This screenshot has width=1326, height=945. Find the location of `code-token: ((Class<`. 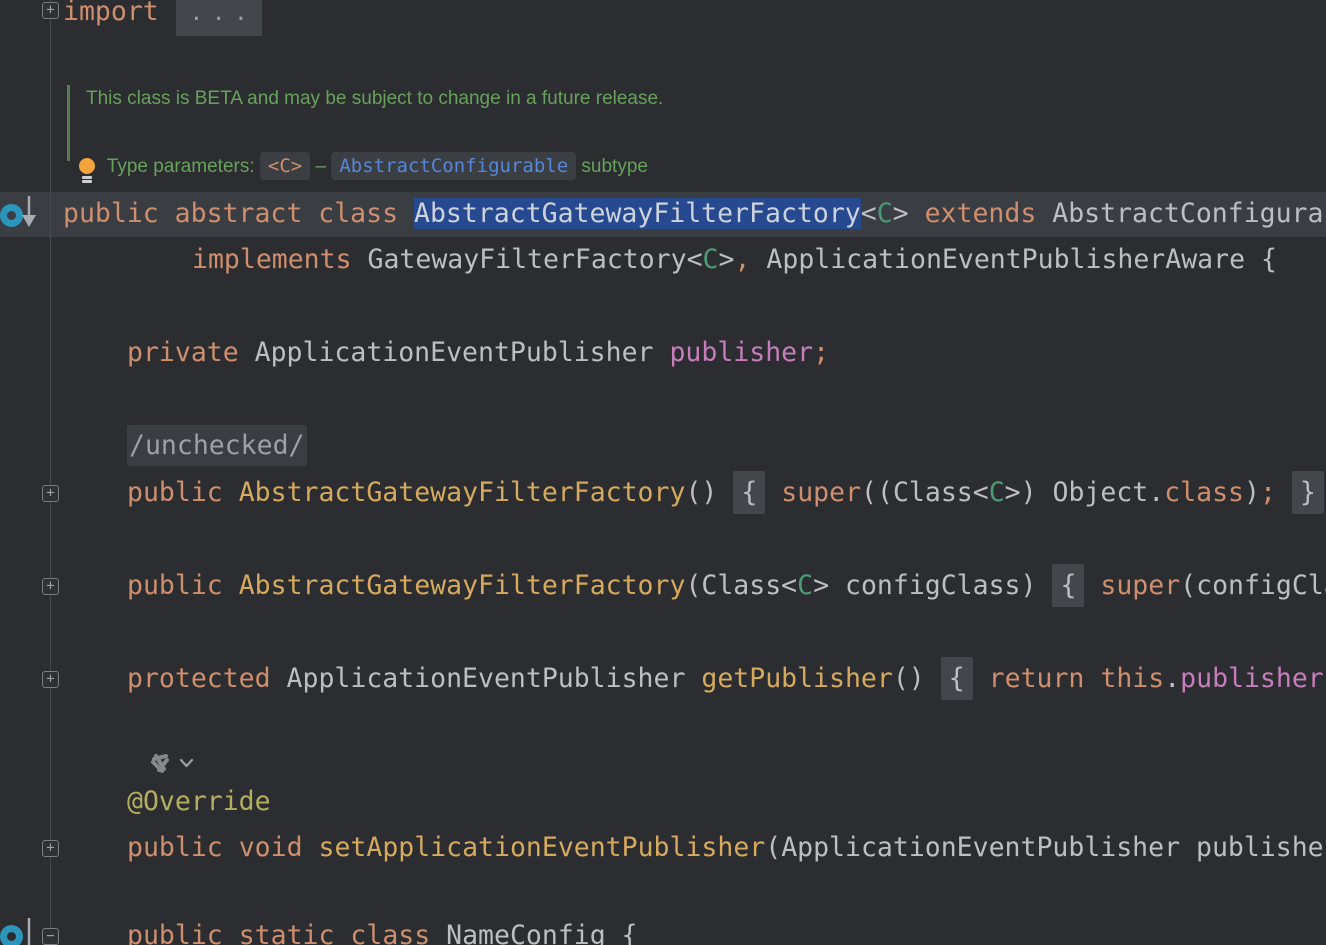

code-token: ((Class< is located at coordinates (925, 492).